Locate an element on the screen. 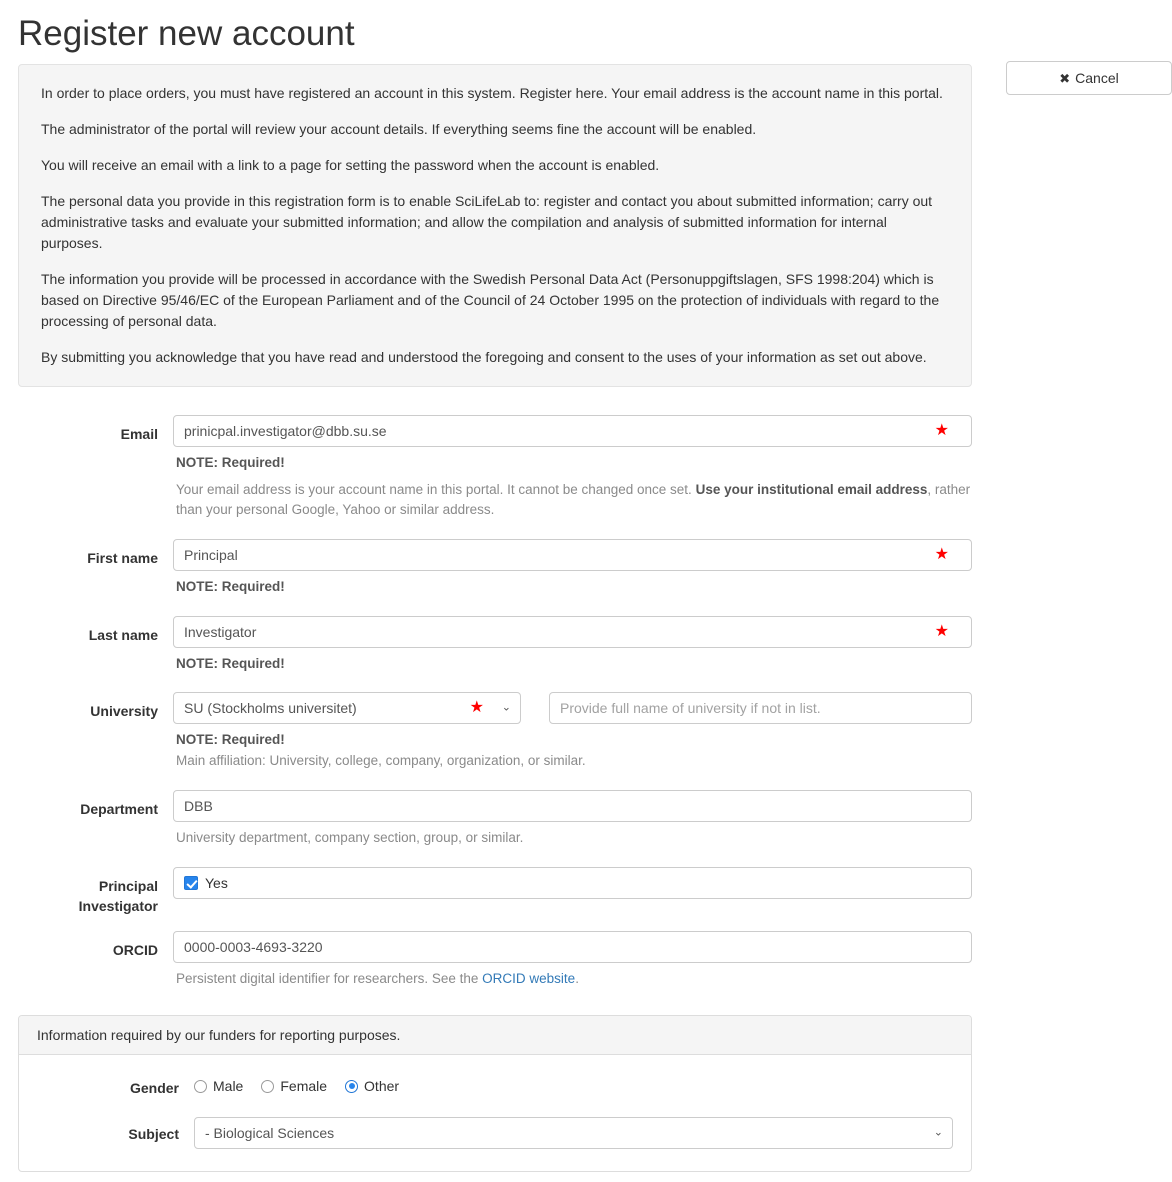 The width and height of the screenshot is (1172, 1182). orcid-help-part-2: . is located at coordinates (577, 978).